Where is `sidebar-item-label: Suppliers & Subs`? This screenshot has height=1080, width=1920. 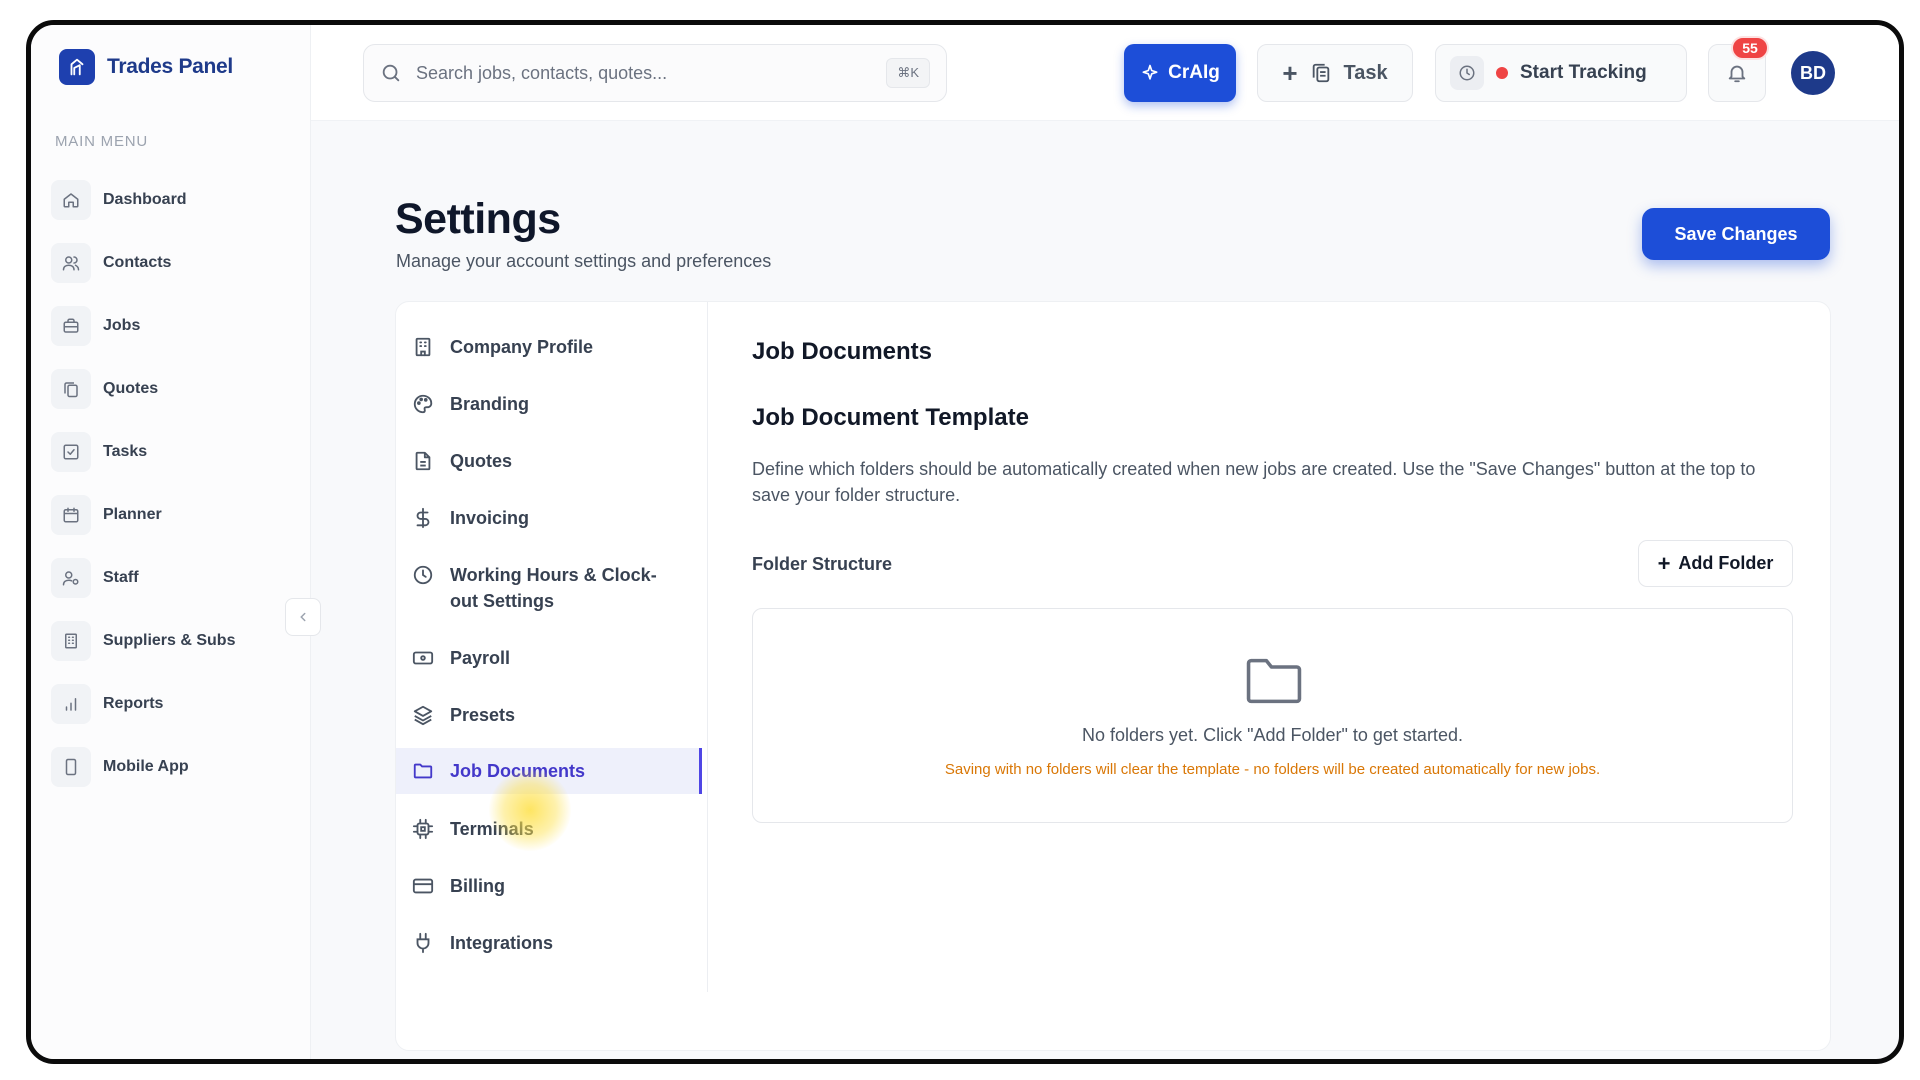
sidebar-item-label: Suppliers & Subs is located at coordinates (169, 640).